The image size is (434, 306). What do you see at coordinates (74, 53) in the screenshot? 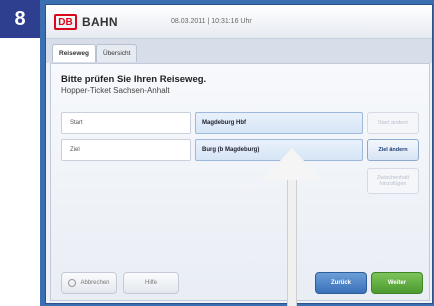
I see `tab-reiseweg: Reiseweg` at bounding box center [74, 53].